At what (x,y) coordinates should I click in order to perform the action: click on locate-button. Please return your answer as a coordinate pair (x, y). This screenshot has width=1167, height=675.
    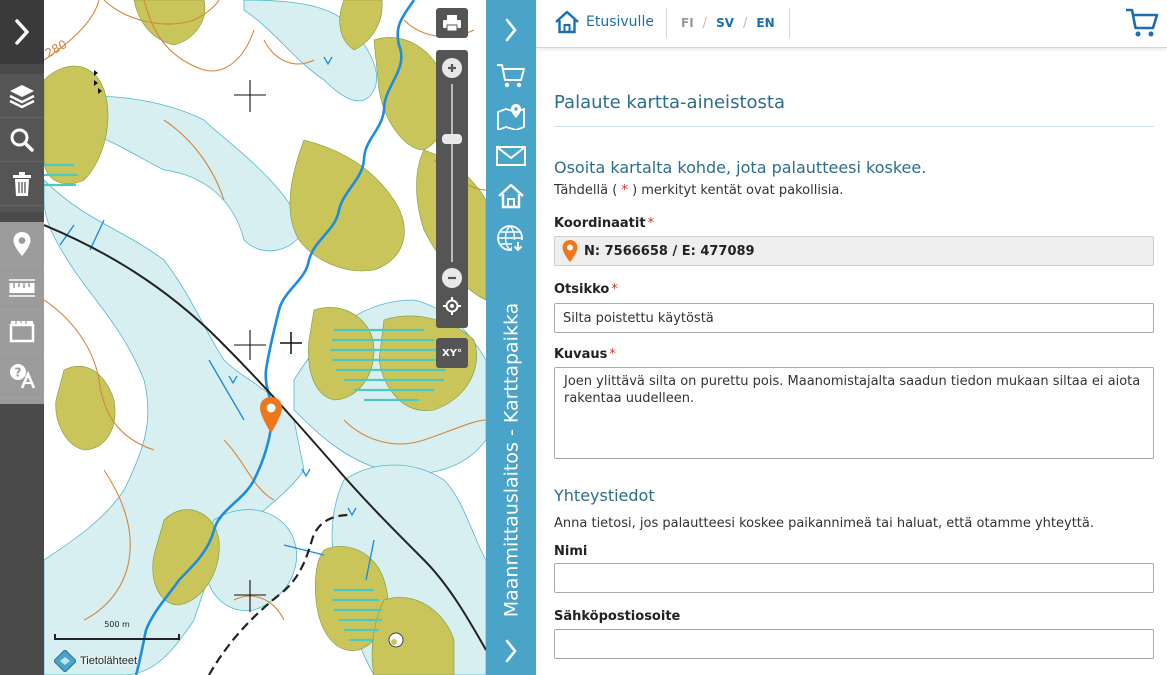
    Looking at the image, I should click on (452, 306).